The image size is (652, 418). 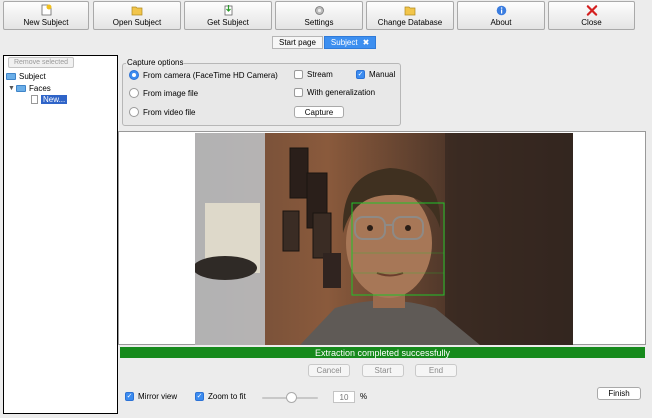 I want to click on zoom-to-fit-checkbox: ✓, so click(x=199, y=396).